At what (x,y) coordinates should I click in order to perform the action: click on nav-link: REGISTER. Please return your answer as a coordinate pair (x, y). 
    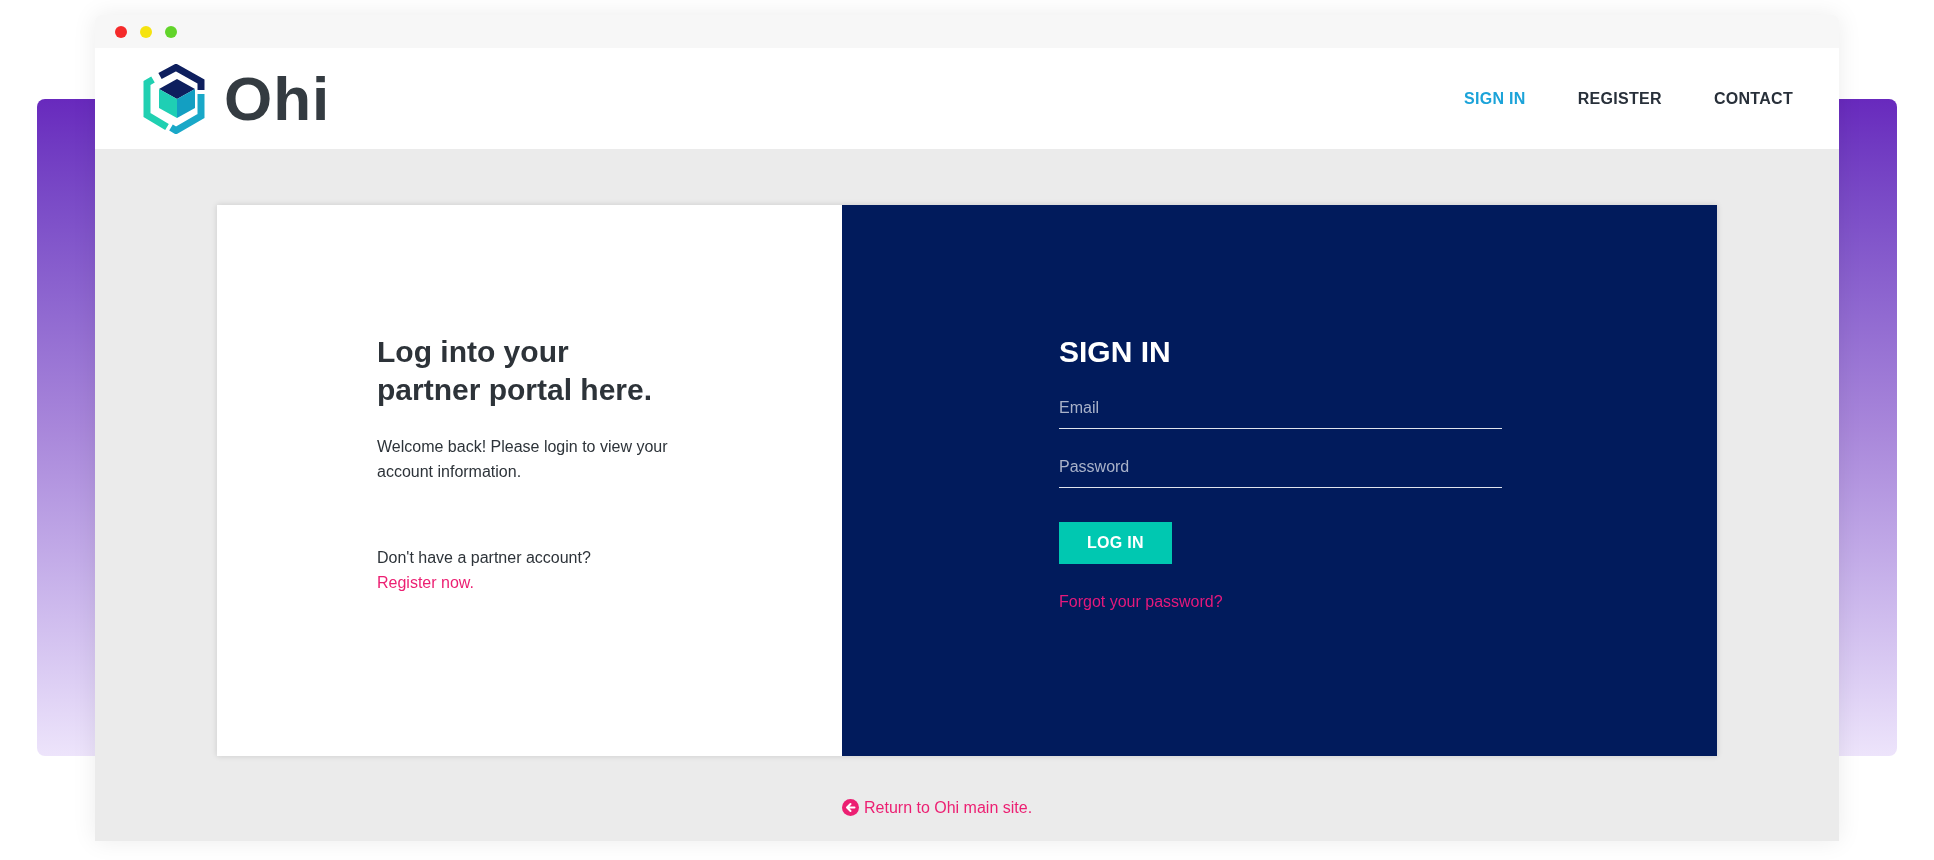
    Looking at the image, I should click on (1619, 98).